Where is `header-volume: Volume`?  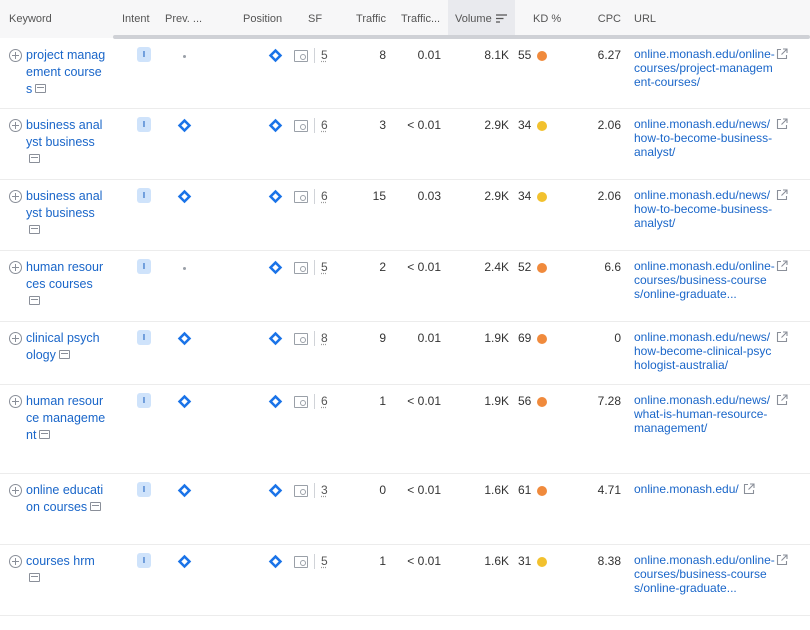
header-volume: Volume is located at coordinates (481, 19).